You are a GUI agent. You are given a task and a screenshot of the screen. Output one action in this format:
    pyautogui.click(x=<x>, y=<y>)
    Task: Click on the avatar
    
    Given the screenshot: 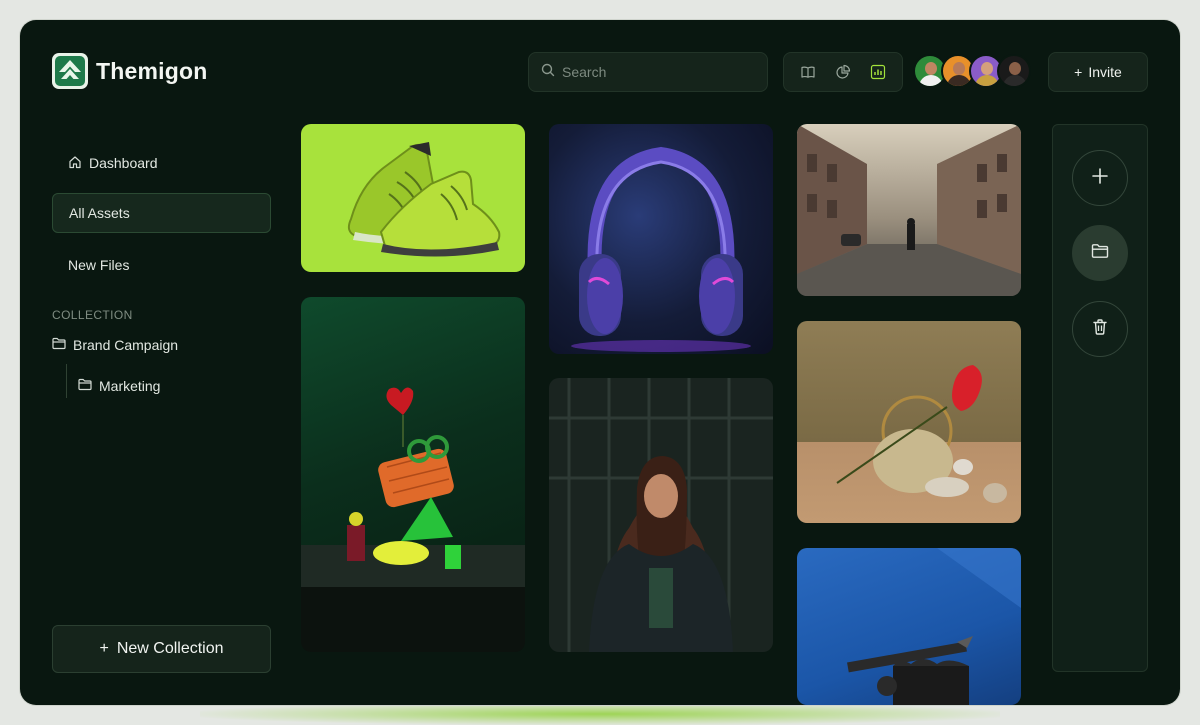 What is the action you would take?
    pyautogui.click(x=1014, y=71)
    